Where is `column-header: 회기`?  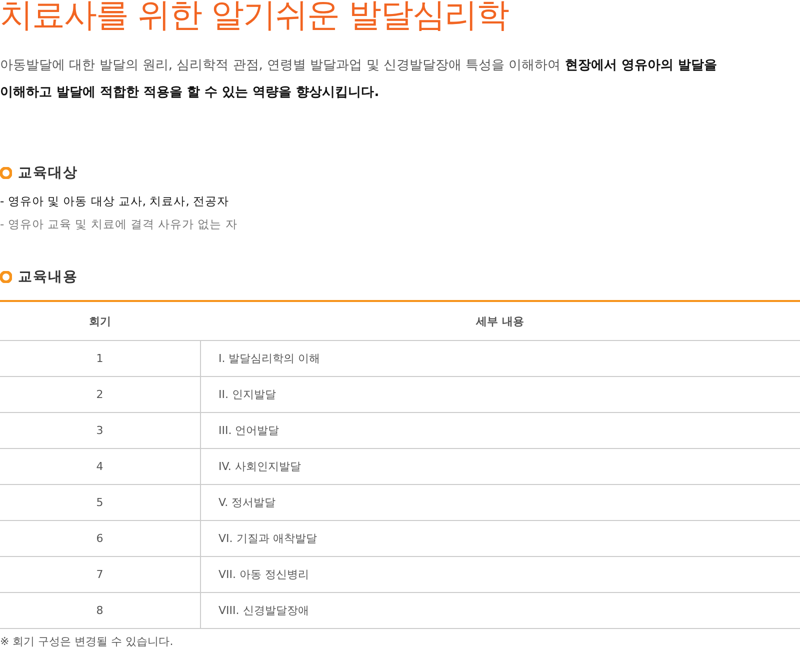
column-header: 회기 is located at coordinates (100, 320).